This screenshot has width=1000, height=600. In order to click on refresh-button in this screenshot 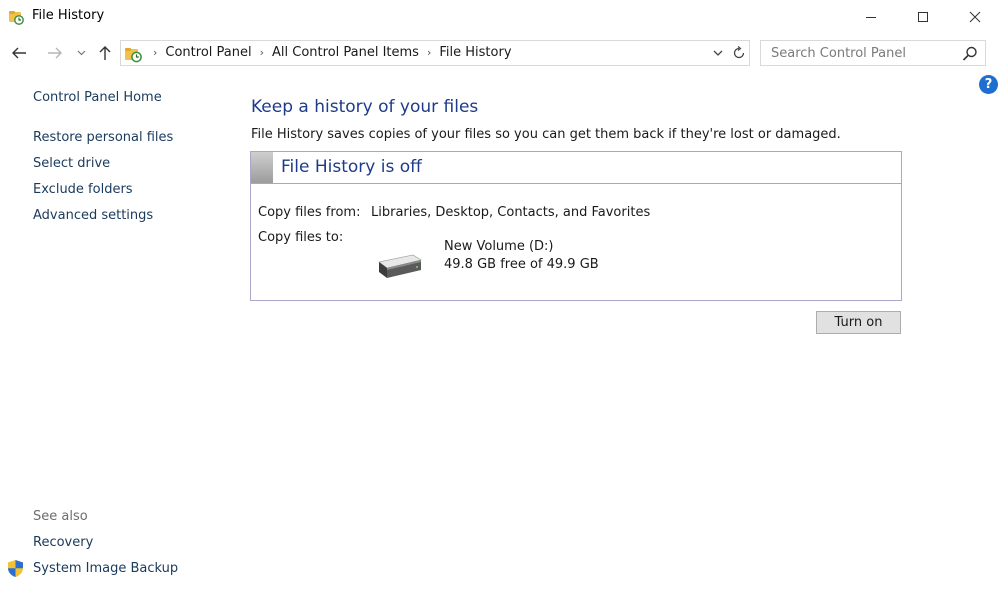, I will do `click(739, 53)`.